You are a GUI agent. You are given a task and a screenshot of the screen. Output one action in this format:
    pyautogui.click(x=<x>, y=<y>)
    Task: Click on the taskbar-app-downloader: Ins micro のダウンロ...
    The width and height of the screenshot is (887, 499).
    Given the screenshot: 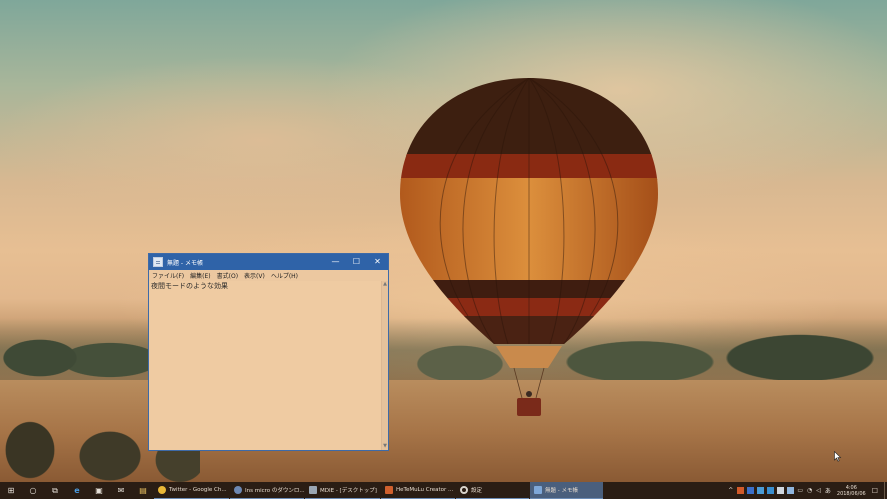 What is the action you would take?
    pyautogui.click(x=267, y=490)
    